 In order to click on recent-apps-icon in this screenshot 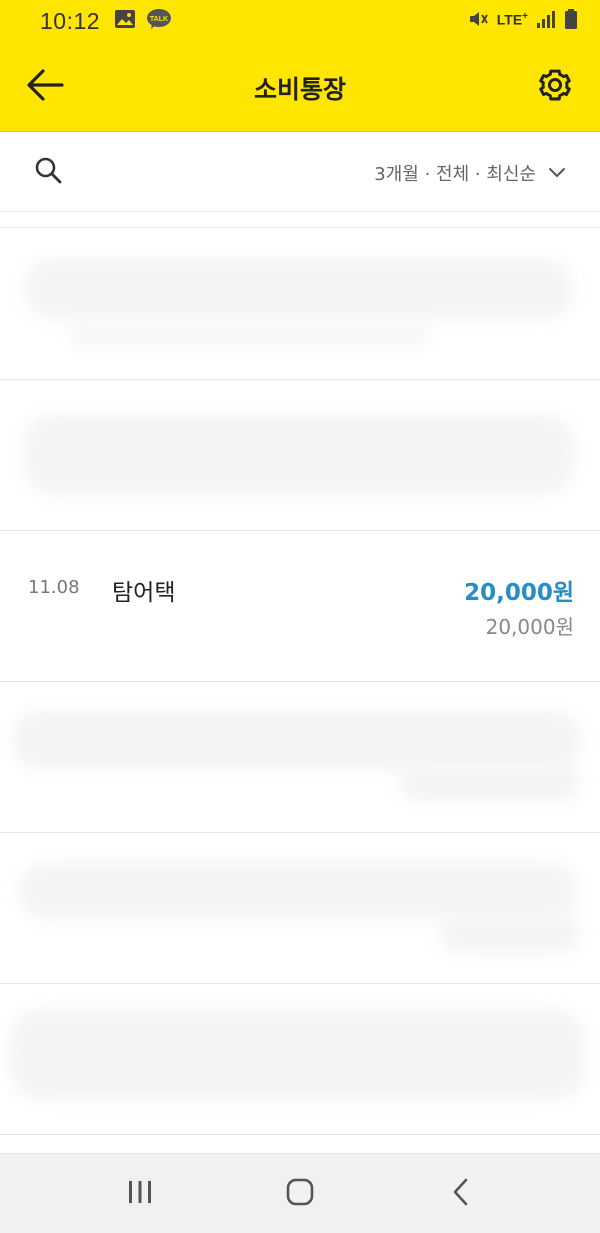, I will do `click(140, 1194)`.